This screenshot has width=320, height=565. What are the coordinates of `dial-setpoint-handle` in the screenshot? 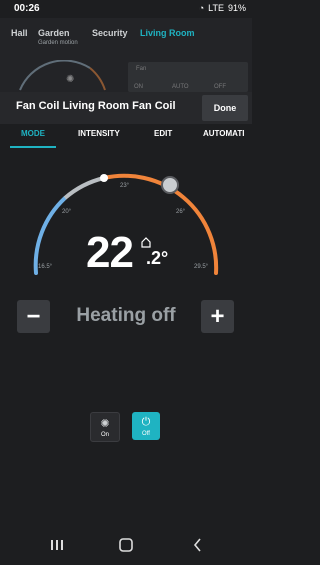 It's located at (170, 185).